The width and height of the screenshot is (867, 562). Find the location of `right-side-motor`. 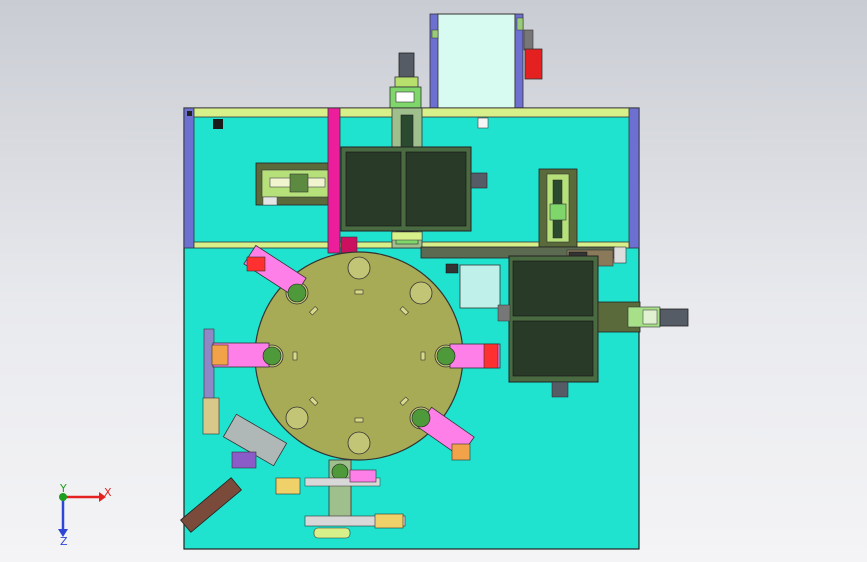

right-side-motor is located at coordinates (643, 317).